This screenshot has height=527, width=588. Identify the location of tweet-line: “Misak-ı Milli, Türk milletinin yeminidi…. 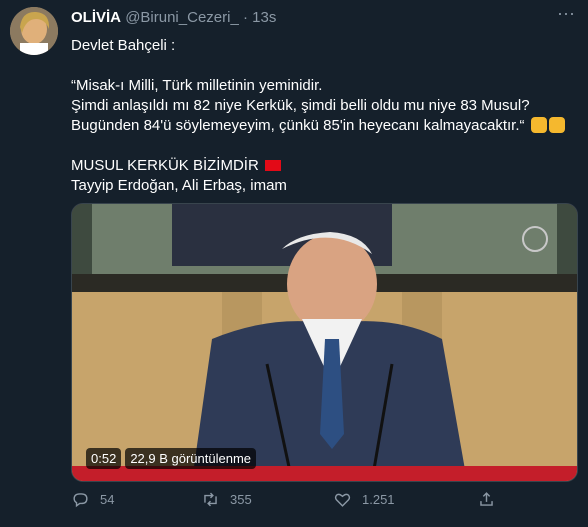
(197, 85).